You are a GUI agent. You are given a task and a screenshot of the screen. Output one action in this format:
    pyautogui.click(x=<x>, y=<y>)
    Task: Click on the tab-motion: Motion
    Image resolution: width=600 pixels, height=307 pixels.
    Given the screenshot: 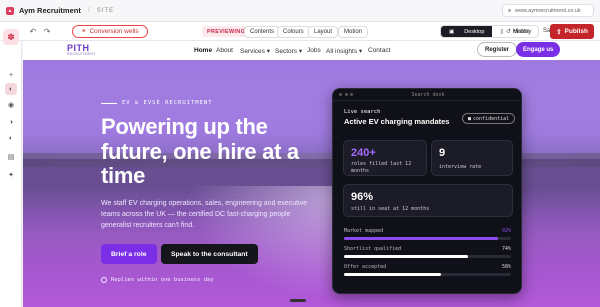 What is the action you would take?
    pyautogui.click(x=353, y=31)
    